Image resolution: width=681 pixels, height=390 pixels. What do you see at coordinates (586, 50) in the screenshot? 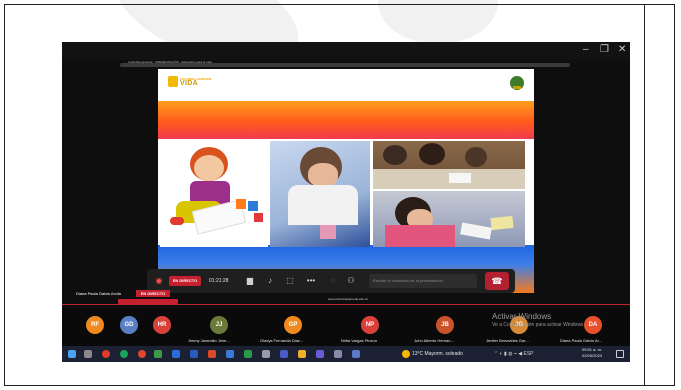
I see `minimize-icon: –` at bounding box center [586, 50].